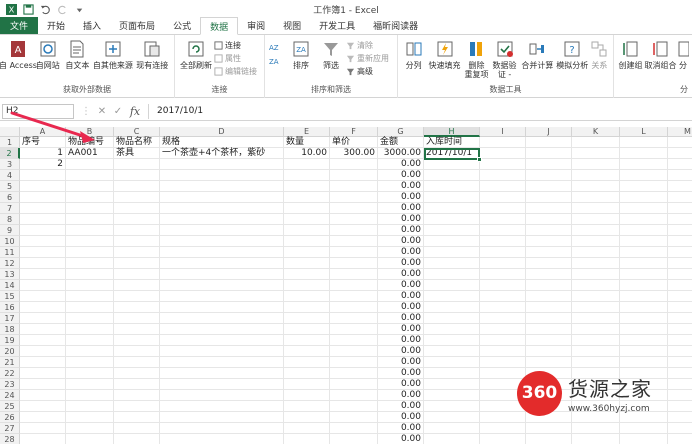 This screenshot has height=444, width=692. Describe the element at coordinates (401, 186) in the screenshot. I see `cell-G5: 0.00` at that location.